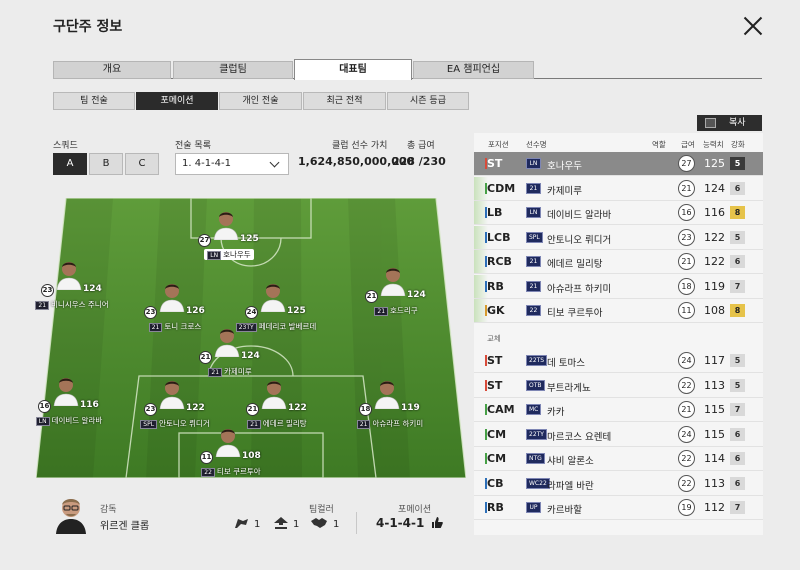 The height and width of the screenshot is (570, 800). Describe the element at coordinates (618, 286) in the screenshot. I see `player-row: RB 21 아슈라프 하키미 18 119 7` at that location.